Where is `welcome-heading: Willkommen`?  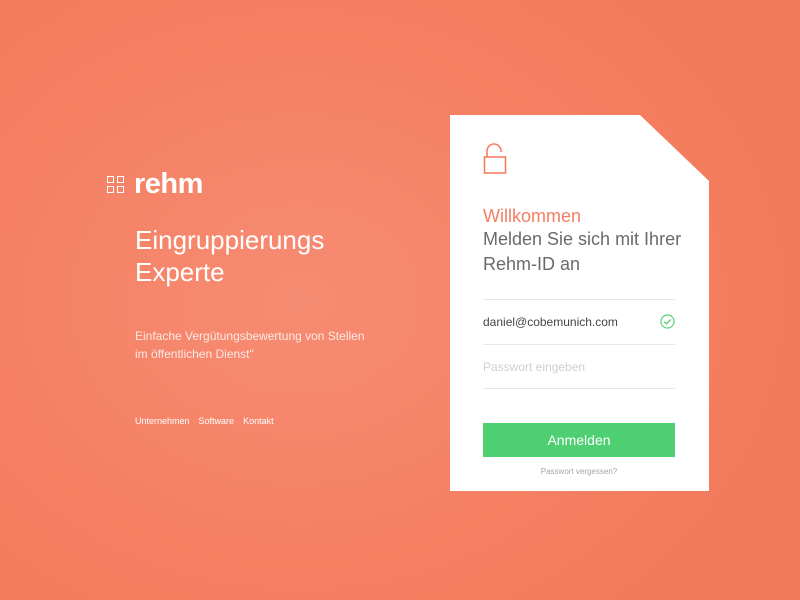 welcome-heading: Willkommen is located at coordinates (532, 216).